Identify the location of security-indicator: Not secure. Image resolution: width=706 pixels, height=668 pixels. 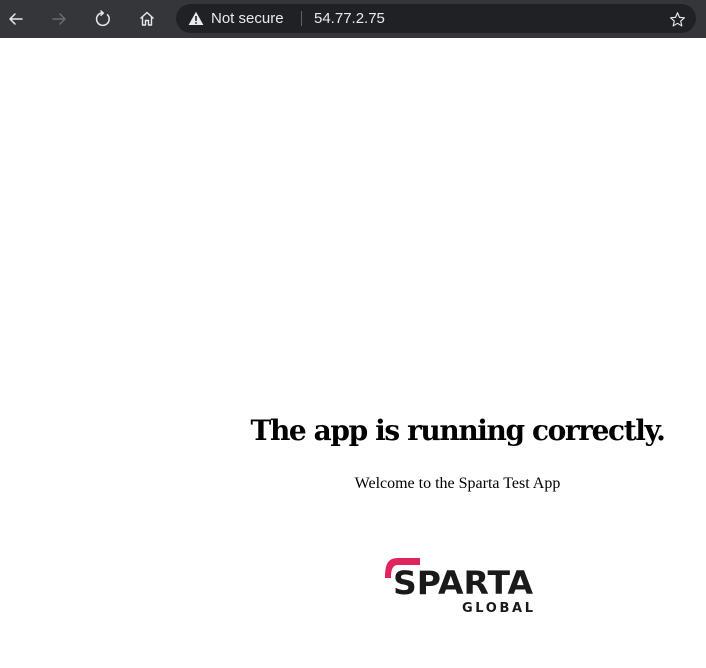
(236, 18).